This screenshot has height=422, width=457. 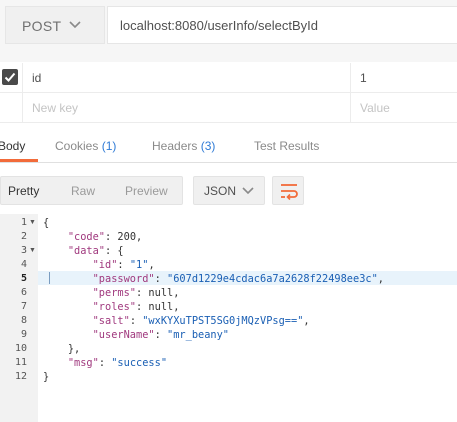 I want to click on json-value: "mr_beany", so click(x=198, y=335).